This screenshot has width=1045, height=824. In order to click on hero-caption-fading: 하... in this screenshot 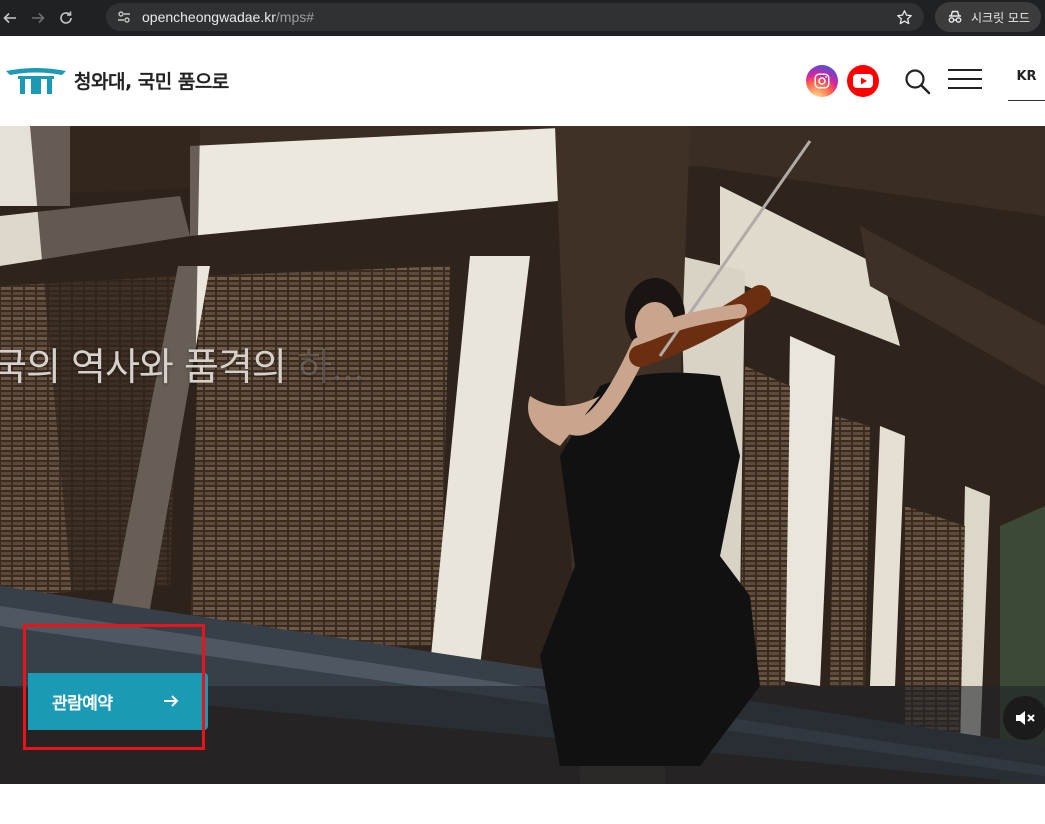, I will do `click(330, 367)`.